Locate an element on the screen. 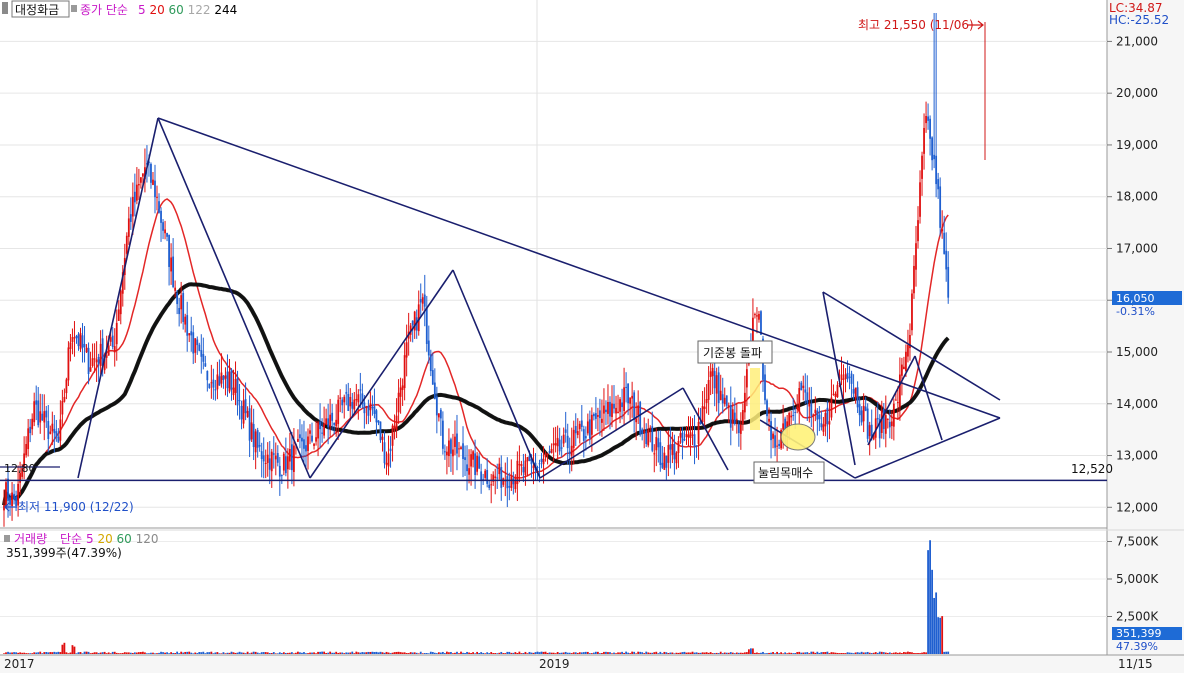  price-tag-value: 16,050 is located at coordinates (1135, 298).